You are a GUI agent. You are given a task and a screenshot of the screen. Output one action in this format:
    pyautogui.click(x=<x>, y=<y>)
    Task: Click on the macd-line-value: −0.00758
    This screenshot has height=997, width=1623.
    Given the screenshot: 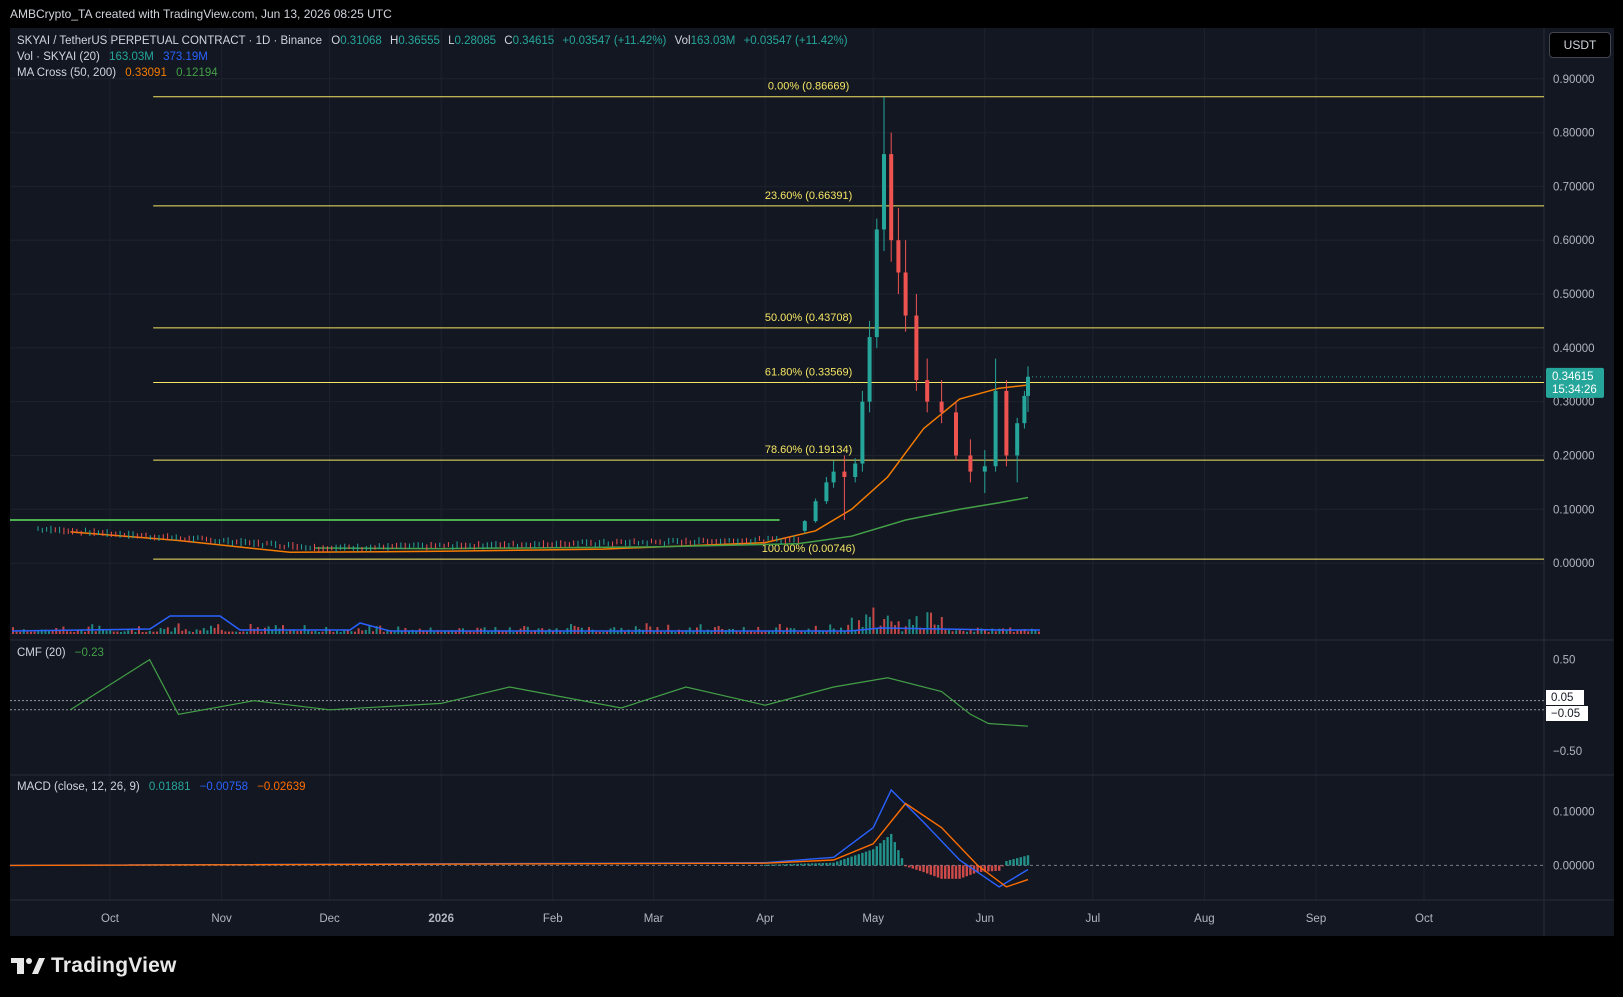 What is the action you would take?
    pyautogui.click(x=224, y=787)
    